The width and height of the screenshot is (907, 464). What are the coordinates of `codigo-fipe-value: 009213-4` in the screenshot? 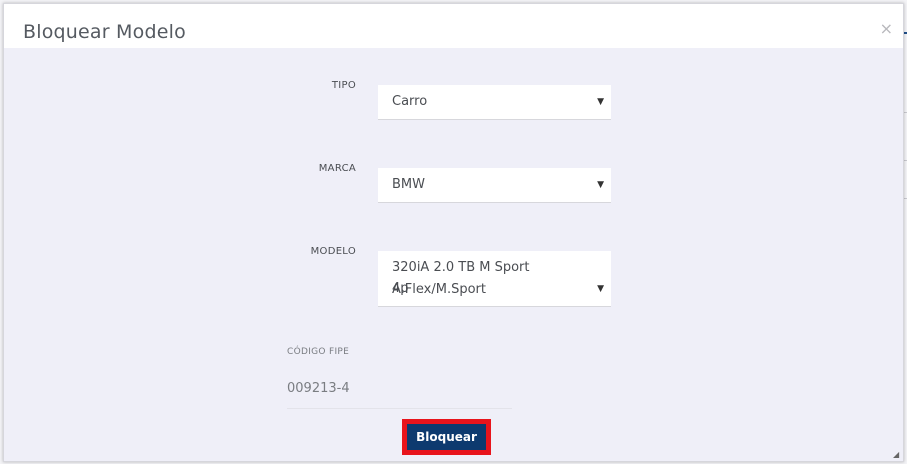 It's located at (318, 388).